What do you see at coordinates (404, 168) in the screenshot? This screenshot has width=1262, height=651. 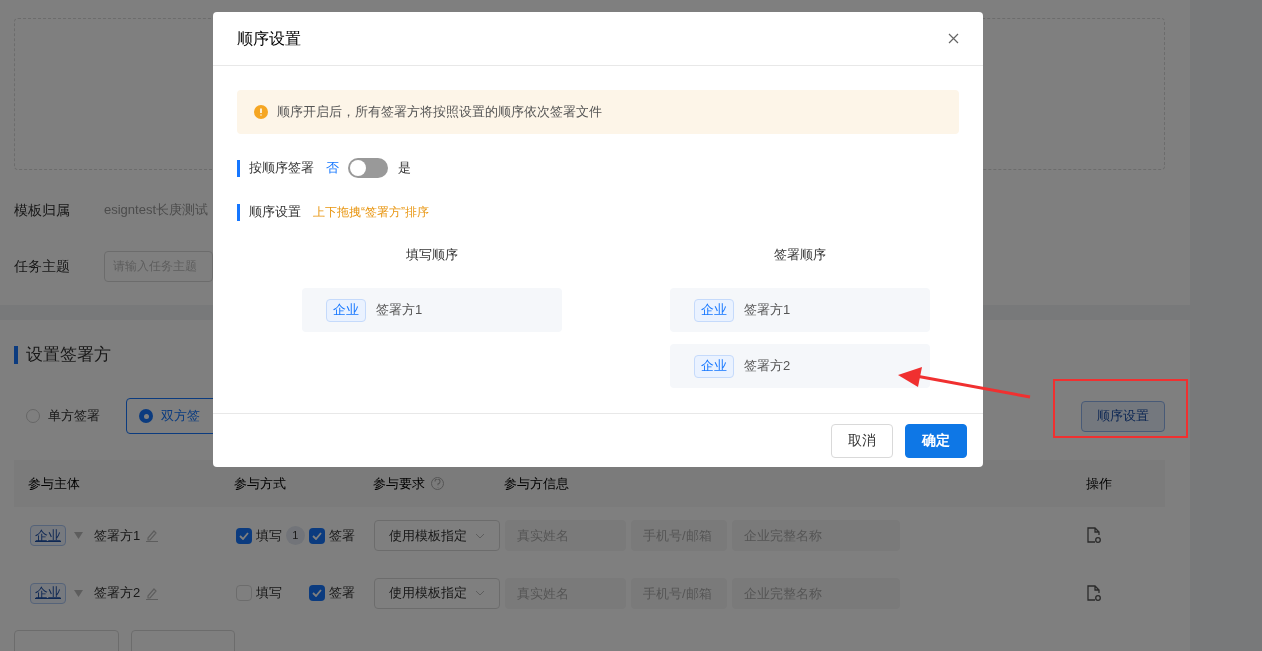 I see `switch-option: 是` at bounding box center [404, 168].